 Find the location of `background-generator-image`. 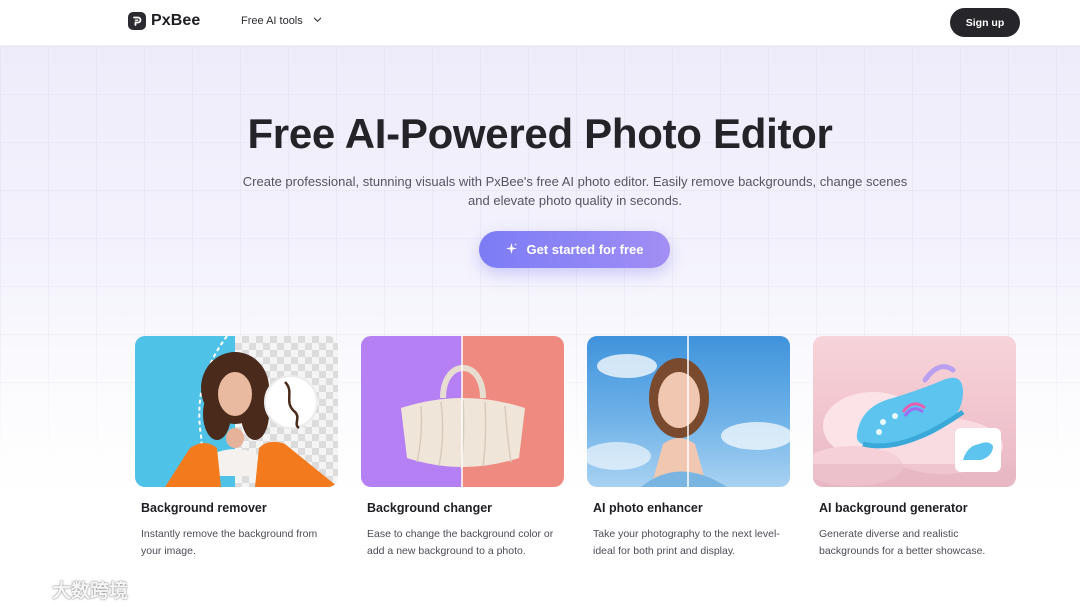

background-generator-image is located at coordinates (914, 411).